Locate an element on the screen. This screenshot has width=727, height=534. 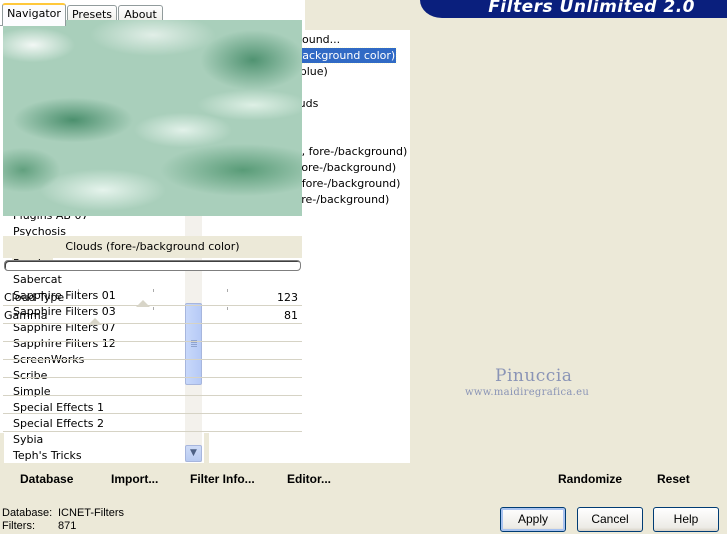
category-item: Sabercat is located at coordinates (37, 279).